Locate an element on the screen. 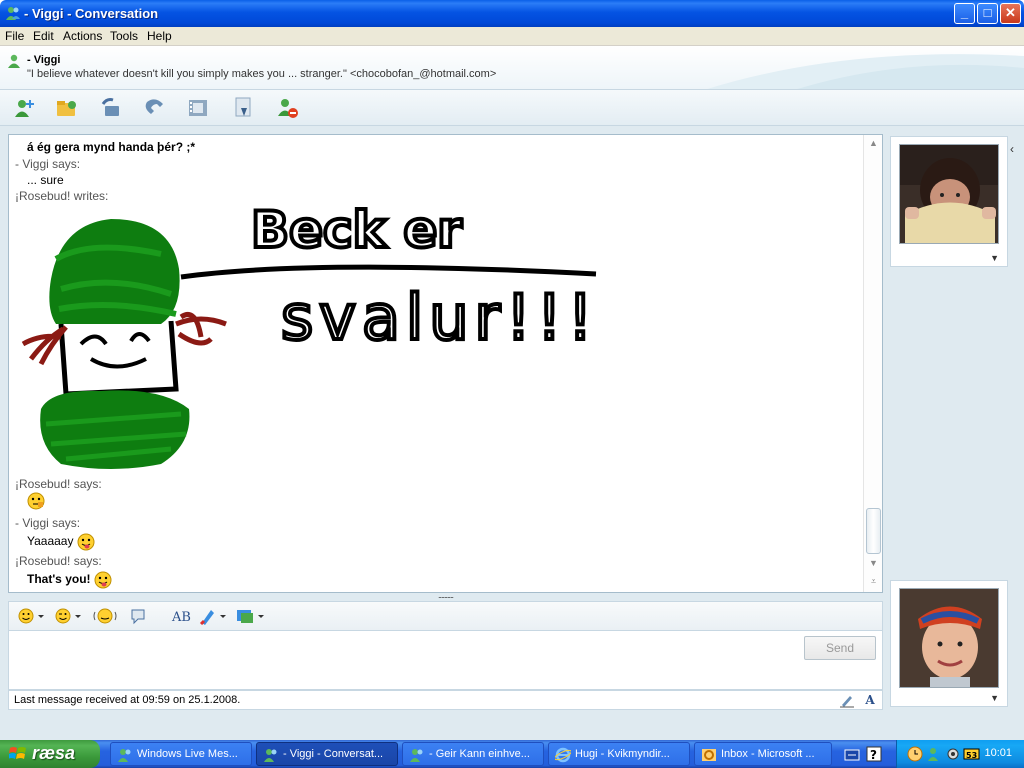 This screenshot has width=1024, height=768. scroll-down-icon: ▼ is located at coordinates (873, 563).